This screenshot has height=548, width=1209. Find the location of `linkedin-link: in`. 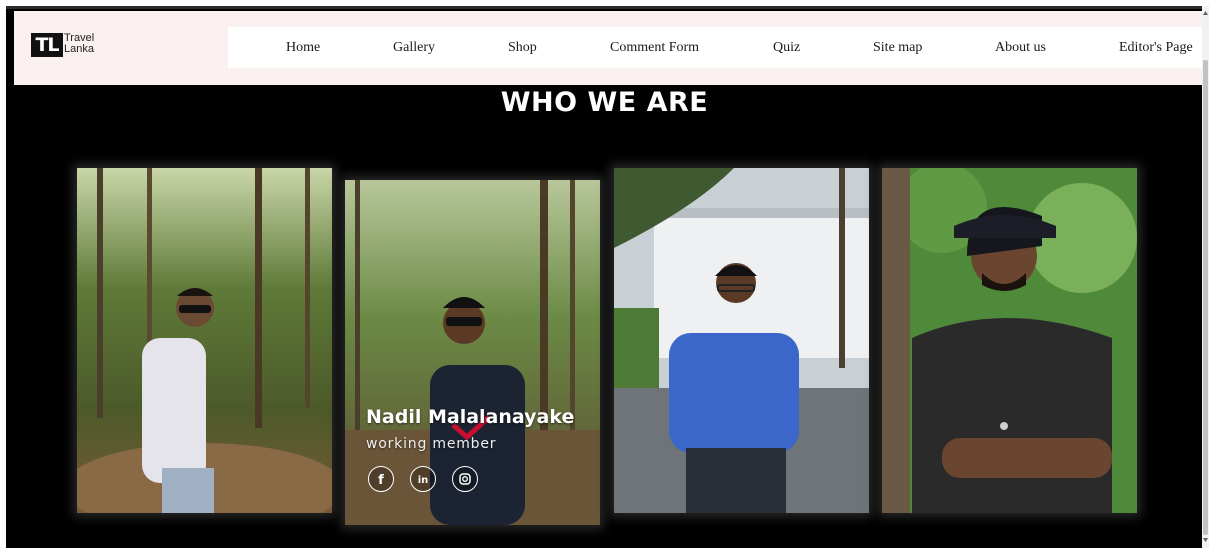

linkedin-link: in is located at coordinates (423, 479).